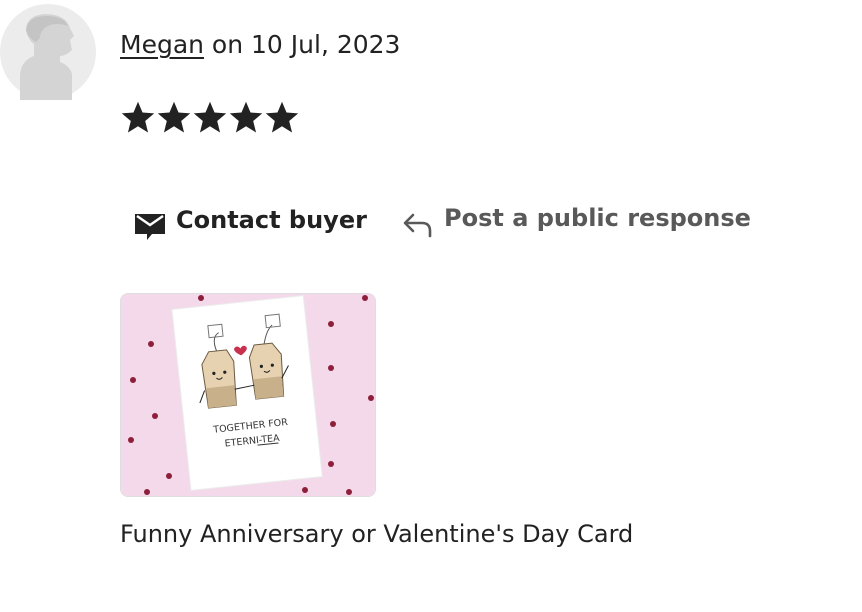 This screenshot has width=862, height=612. I want to click on contact-buyer-button: Contact buyer, so click(250, 220).